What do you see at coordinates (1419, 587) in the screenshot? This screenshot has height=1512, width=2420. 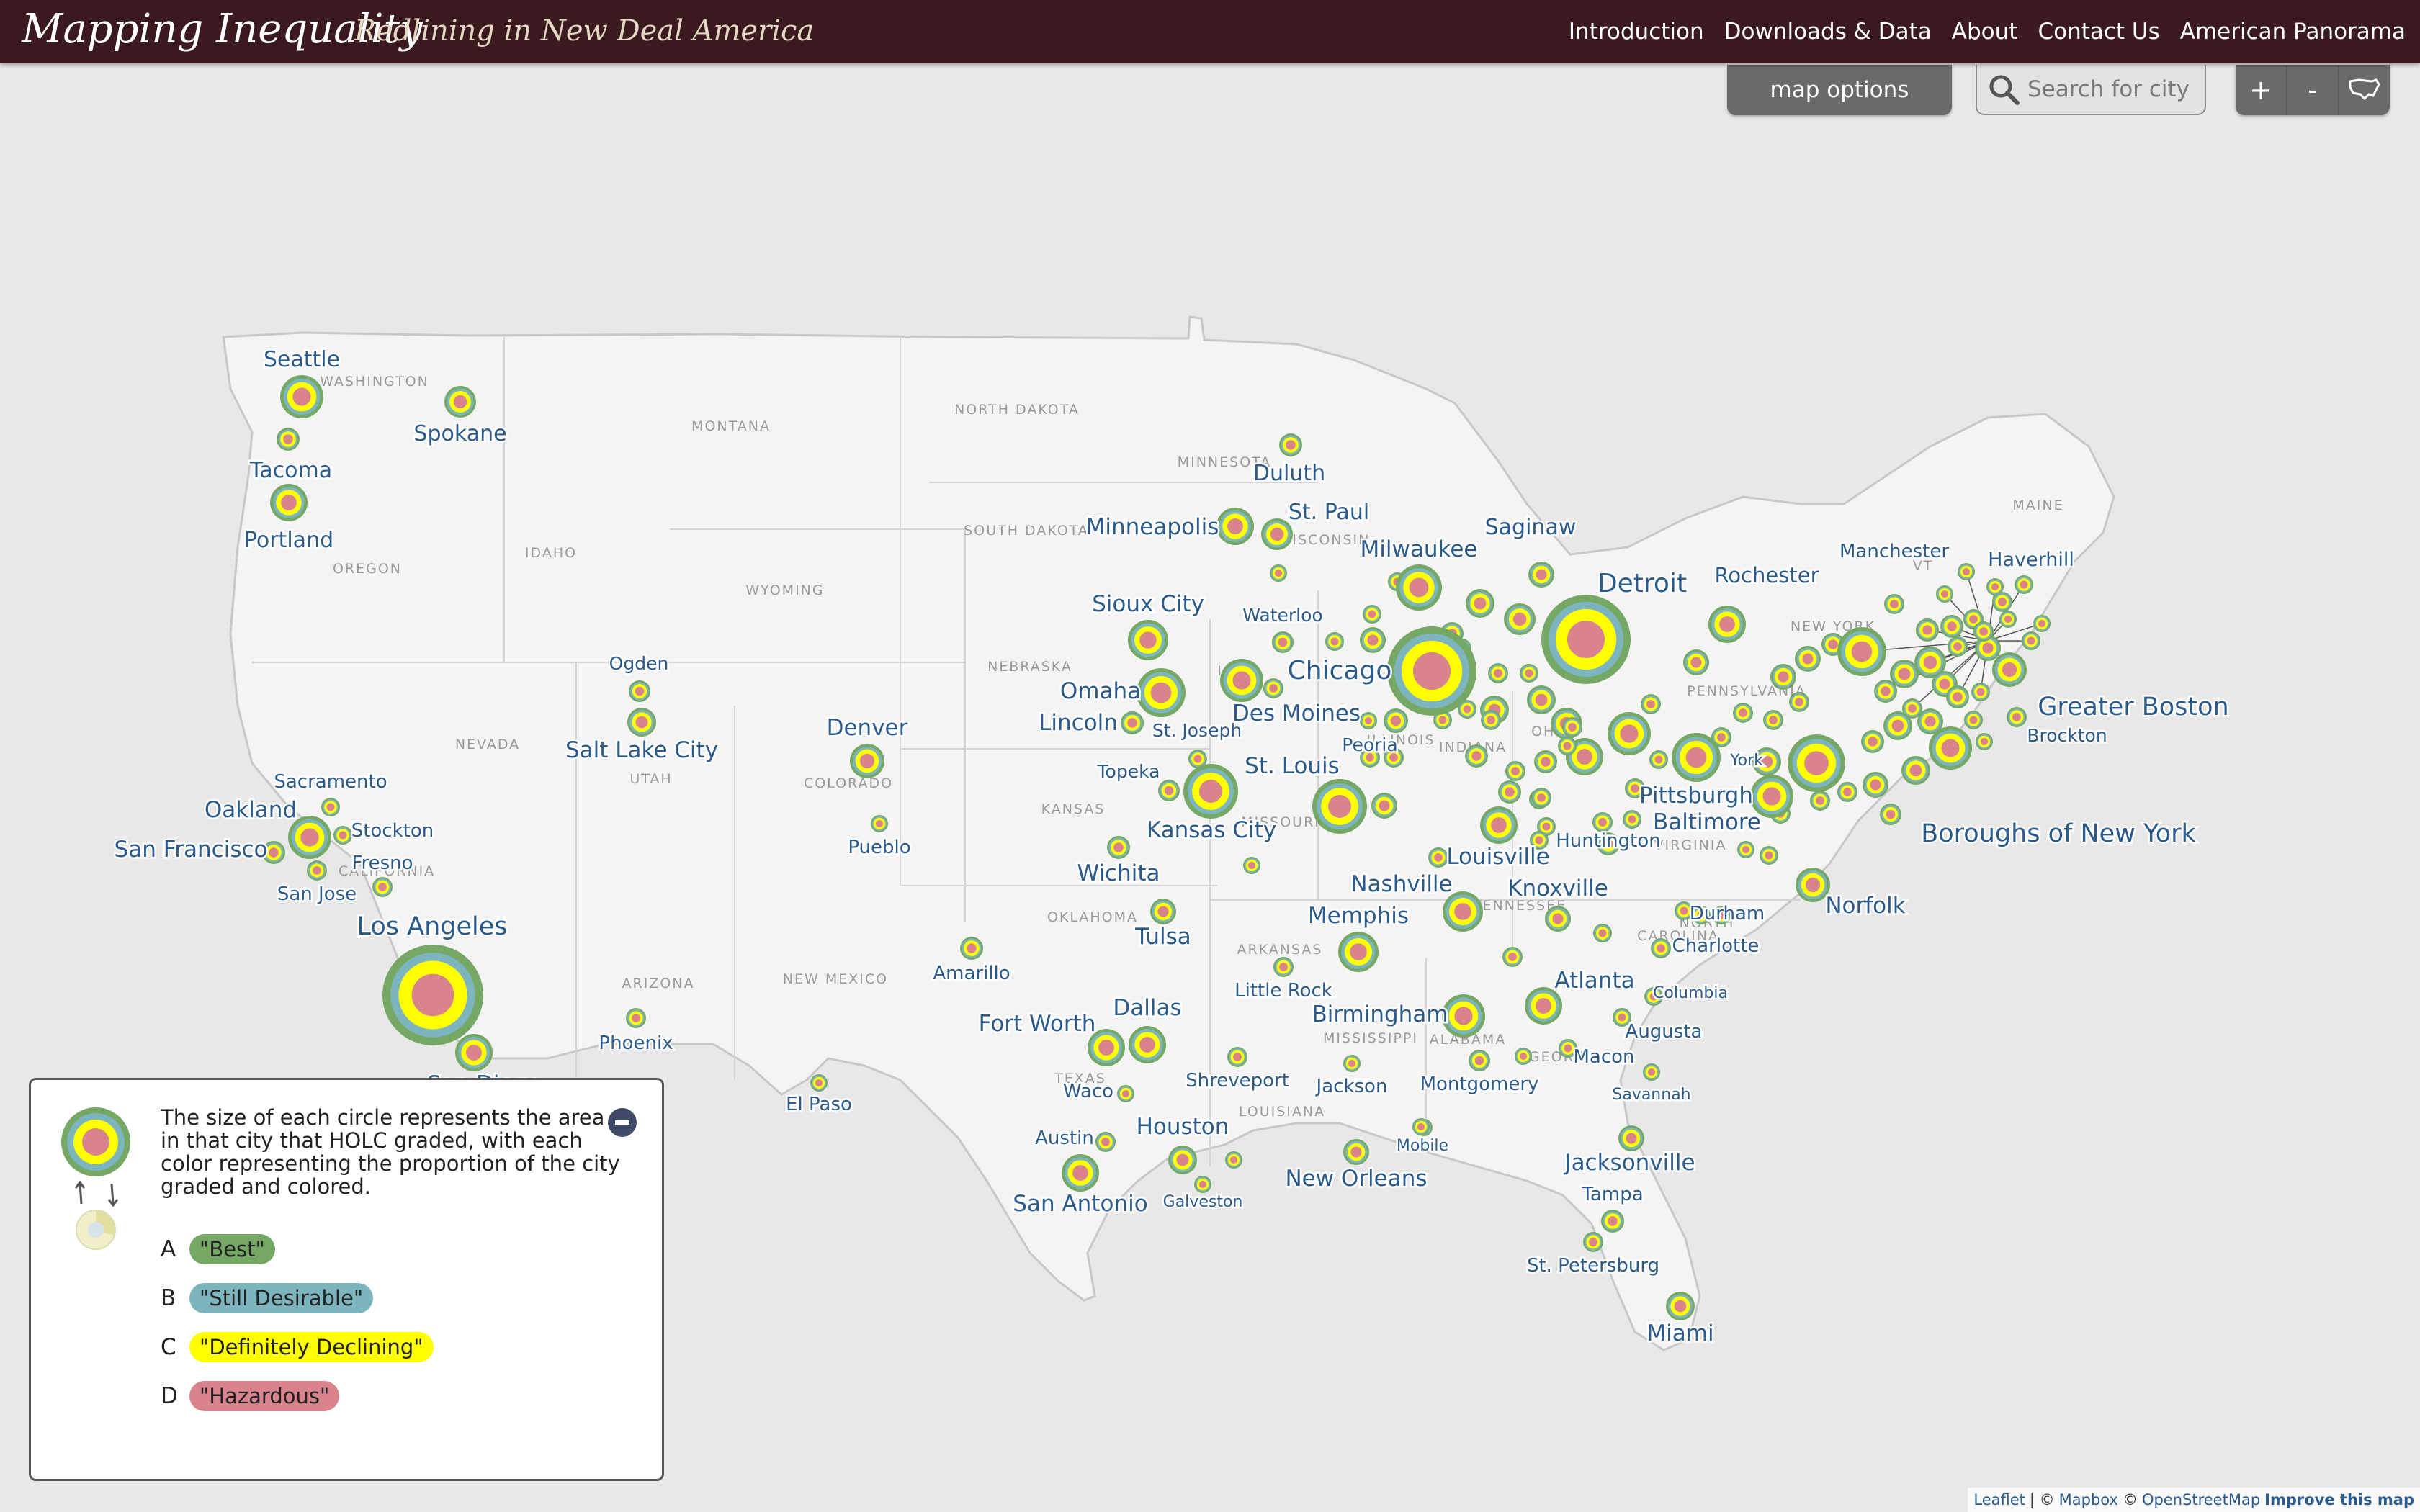 I see `city-circle-milwaukee` at bounding box center [1419, 587].